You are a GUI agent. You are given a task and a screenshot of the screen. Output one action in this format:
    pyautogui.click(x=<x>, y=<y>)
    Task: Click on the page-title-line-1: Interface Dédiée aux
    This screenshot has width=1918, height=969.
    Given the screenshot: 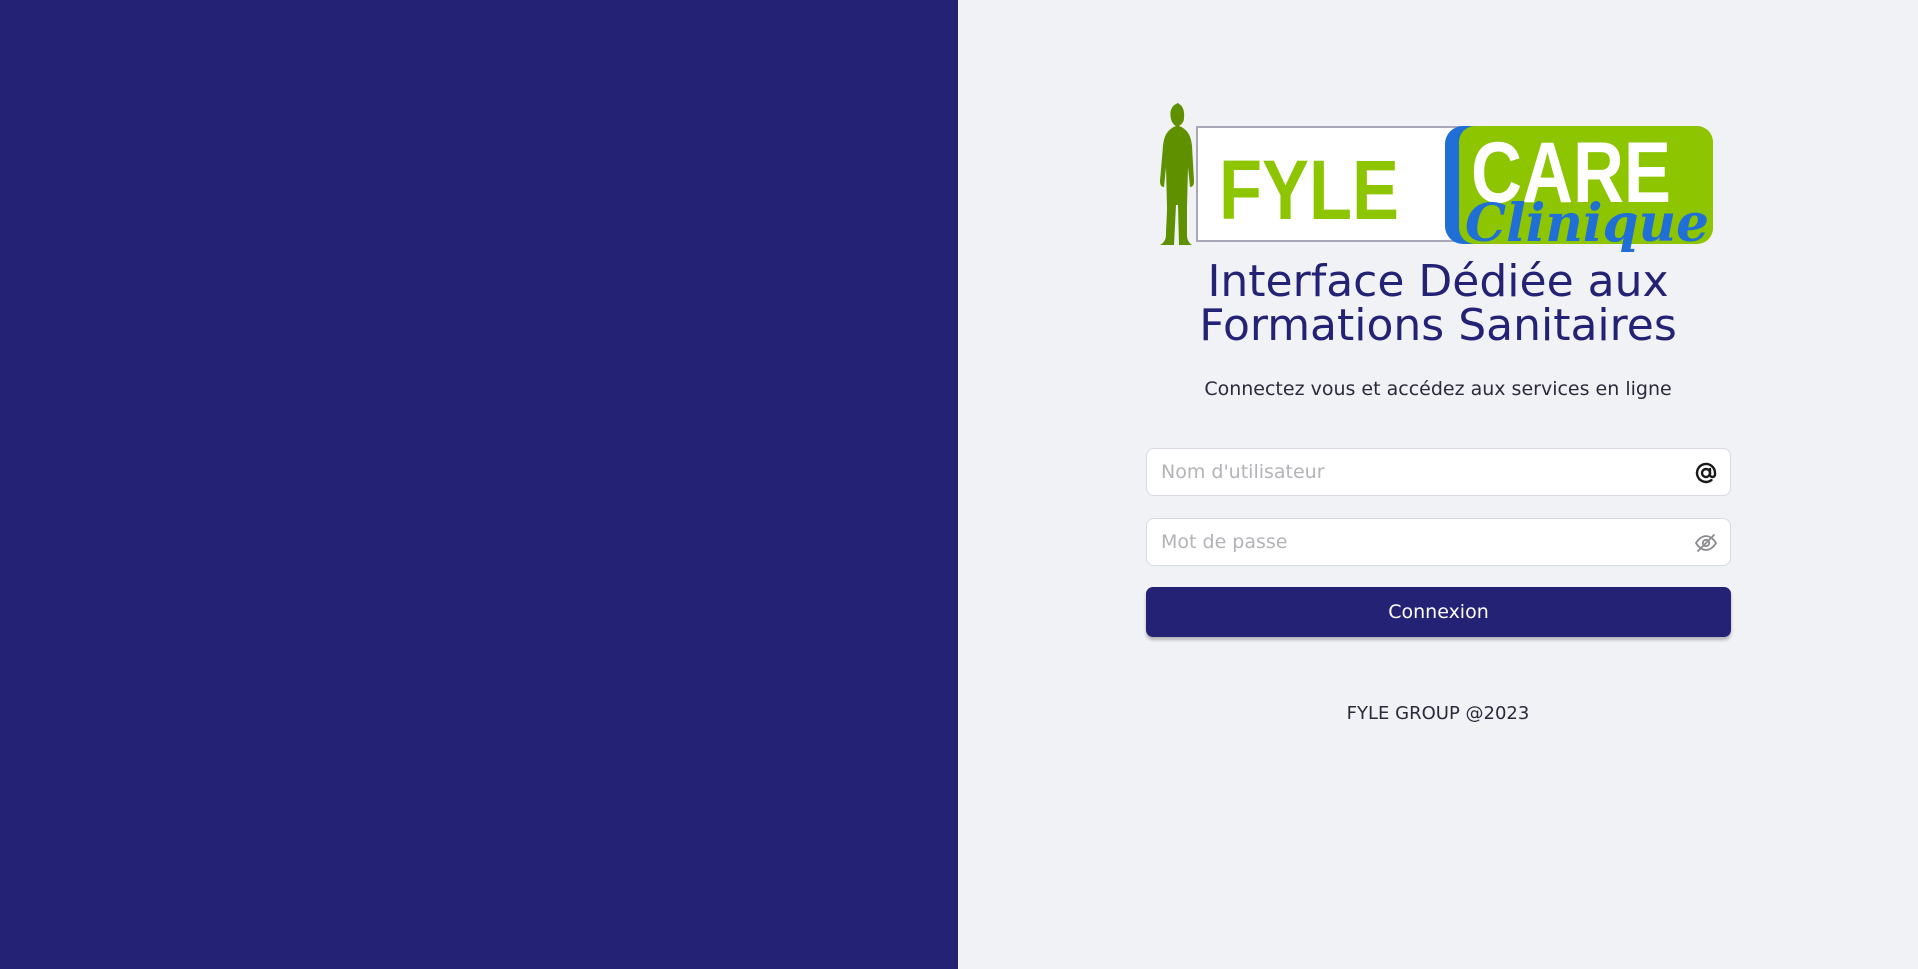 What is the action you would take?
    pyautogui.click(x=1438, y=281)
    